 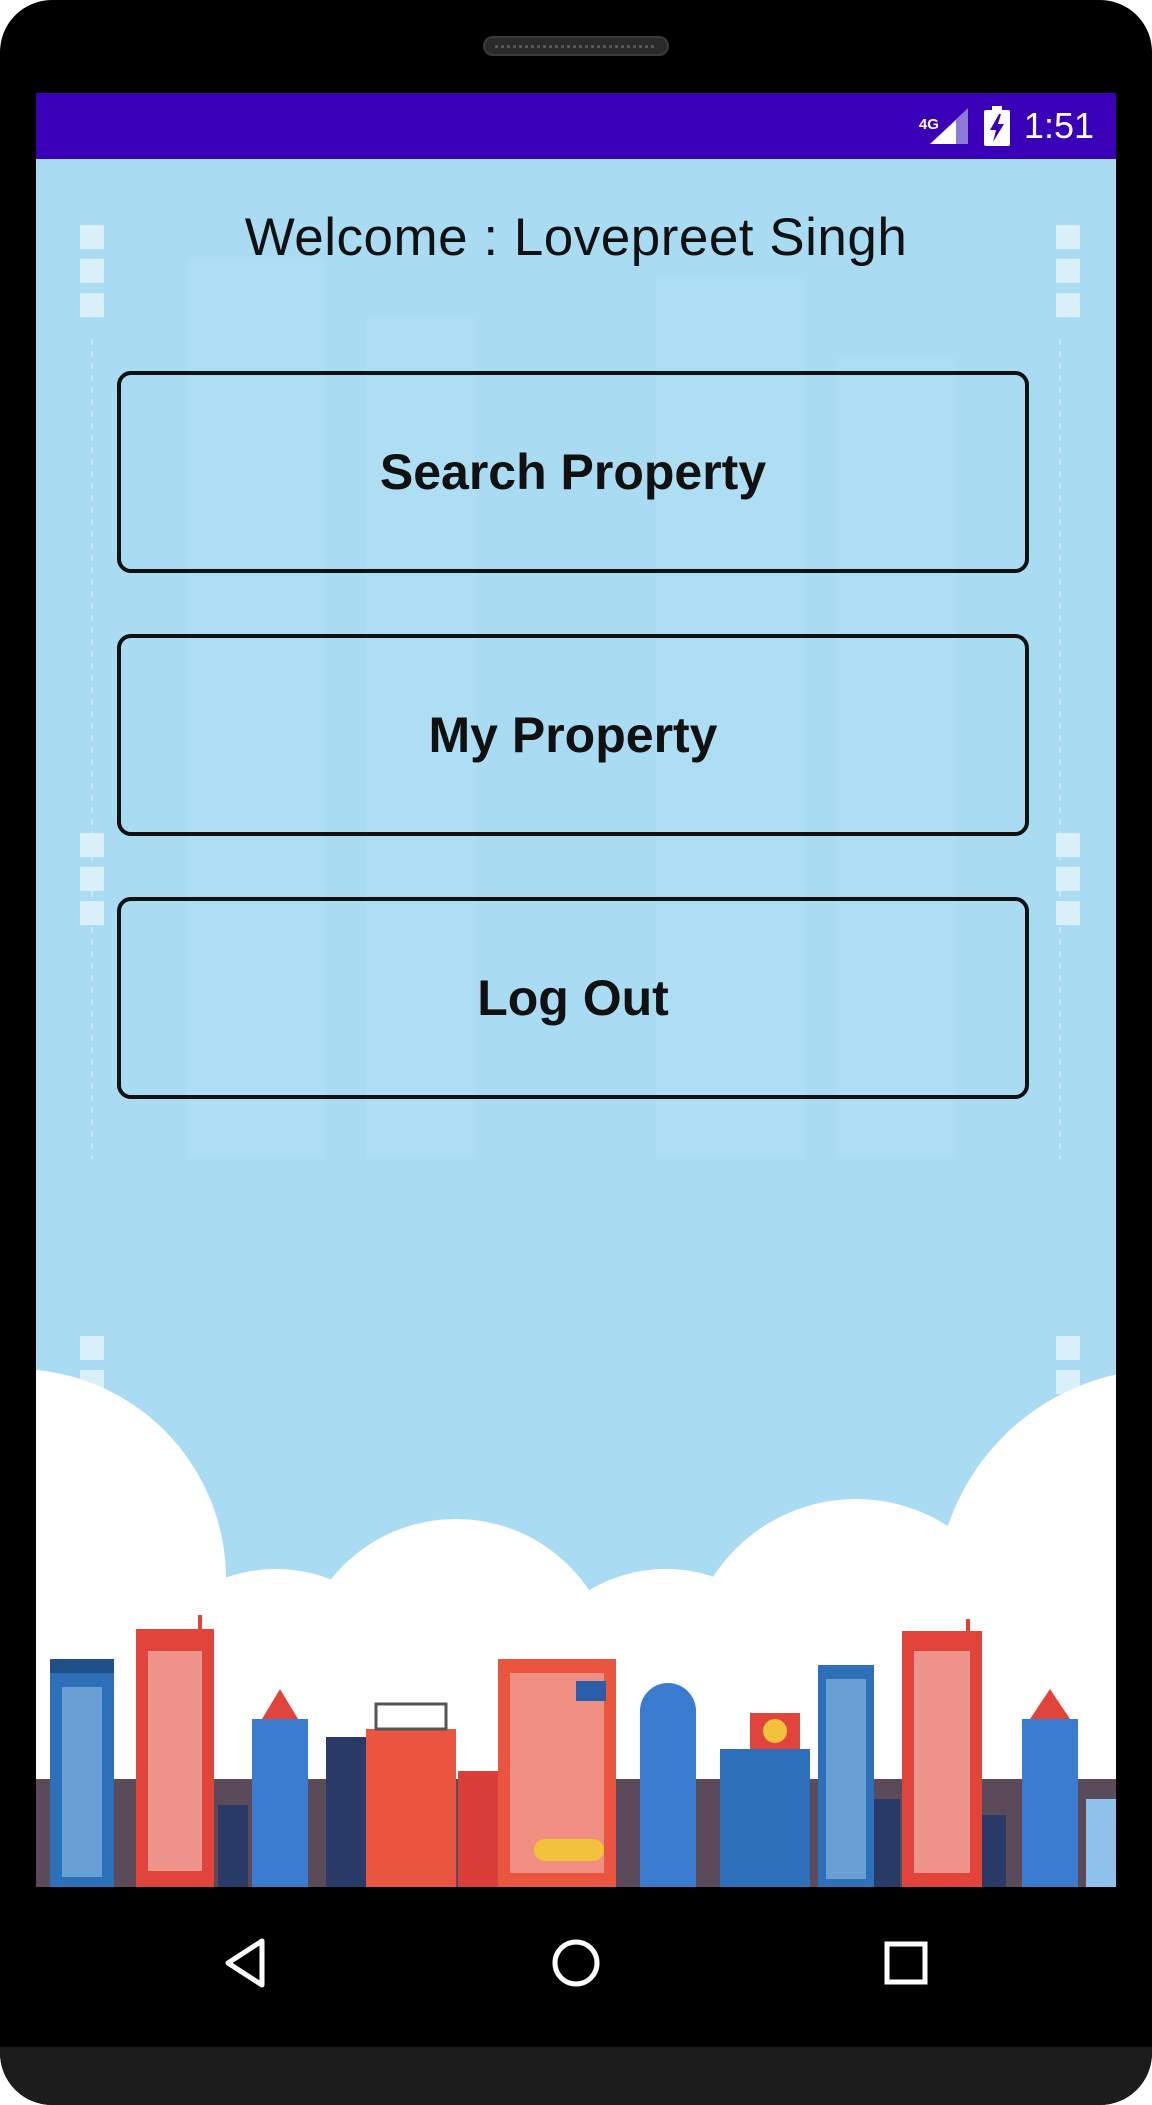 I want to click on recents-square-icon, so click(x=906, y=1963).